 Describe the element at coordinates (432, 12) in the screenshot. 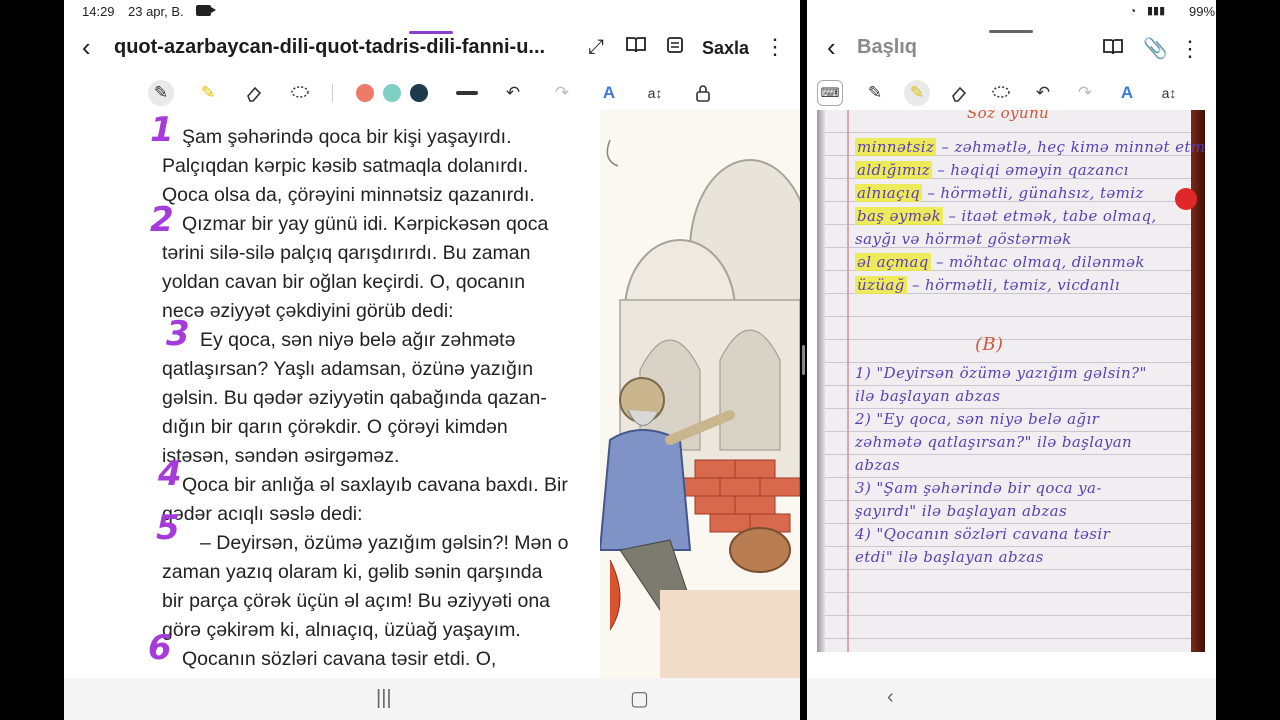

I see `status-bar: 14:29 23 apr, B.` at that location.